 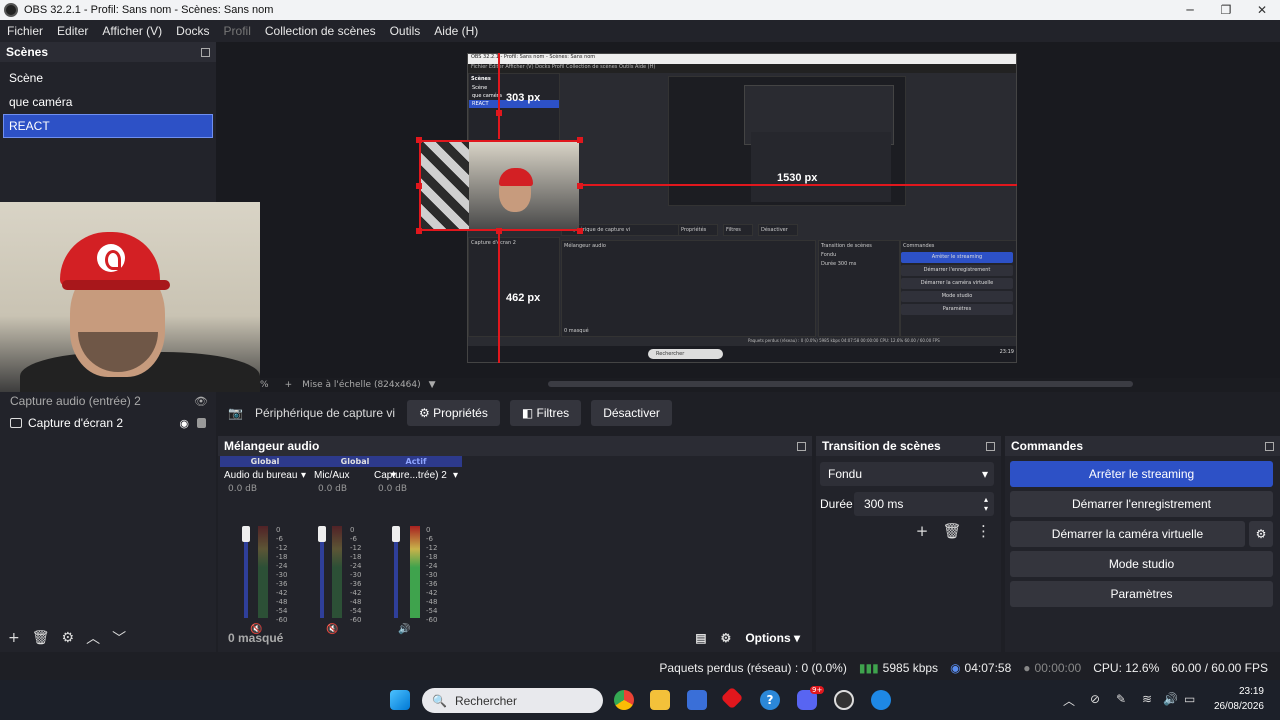 What do you see at coordinates (732, 698) in the screenshot?
I see `app-red-icon` at bounding box center [732, 698].